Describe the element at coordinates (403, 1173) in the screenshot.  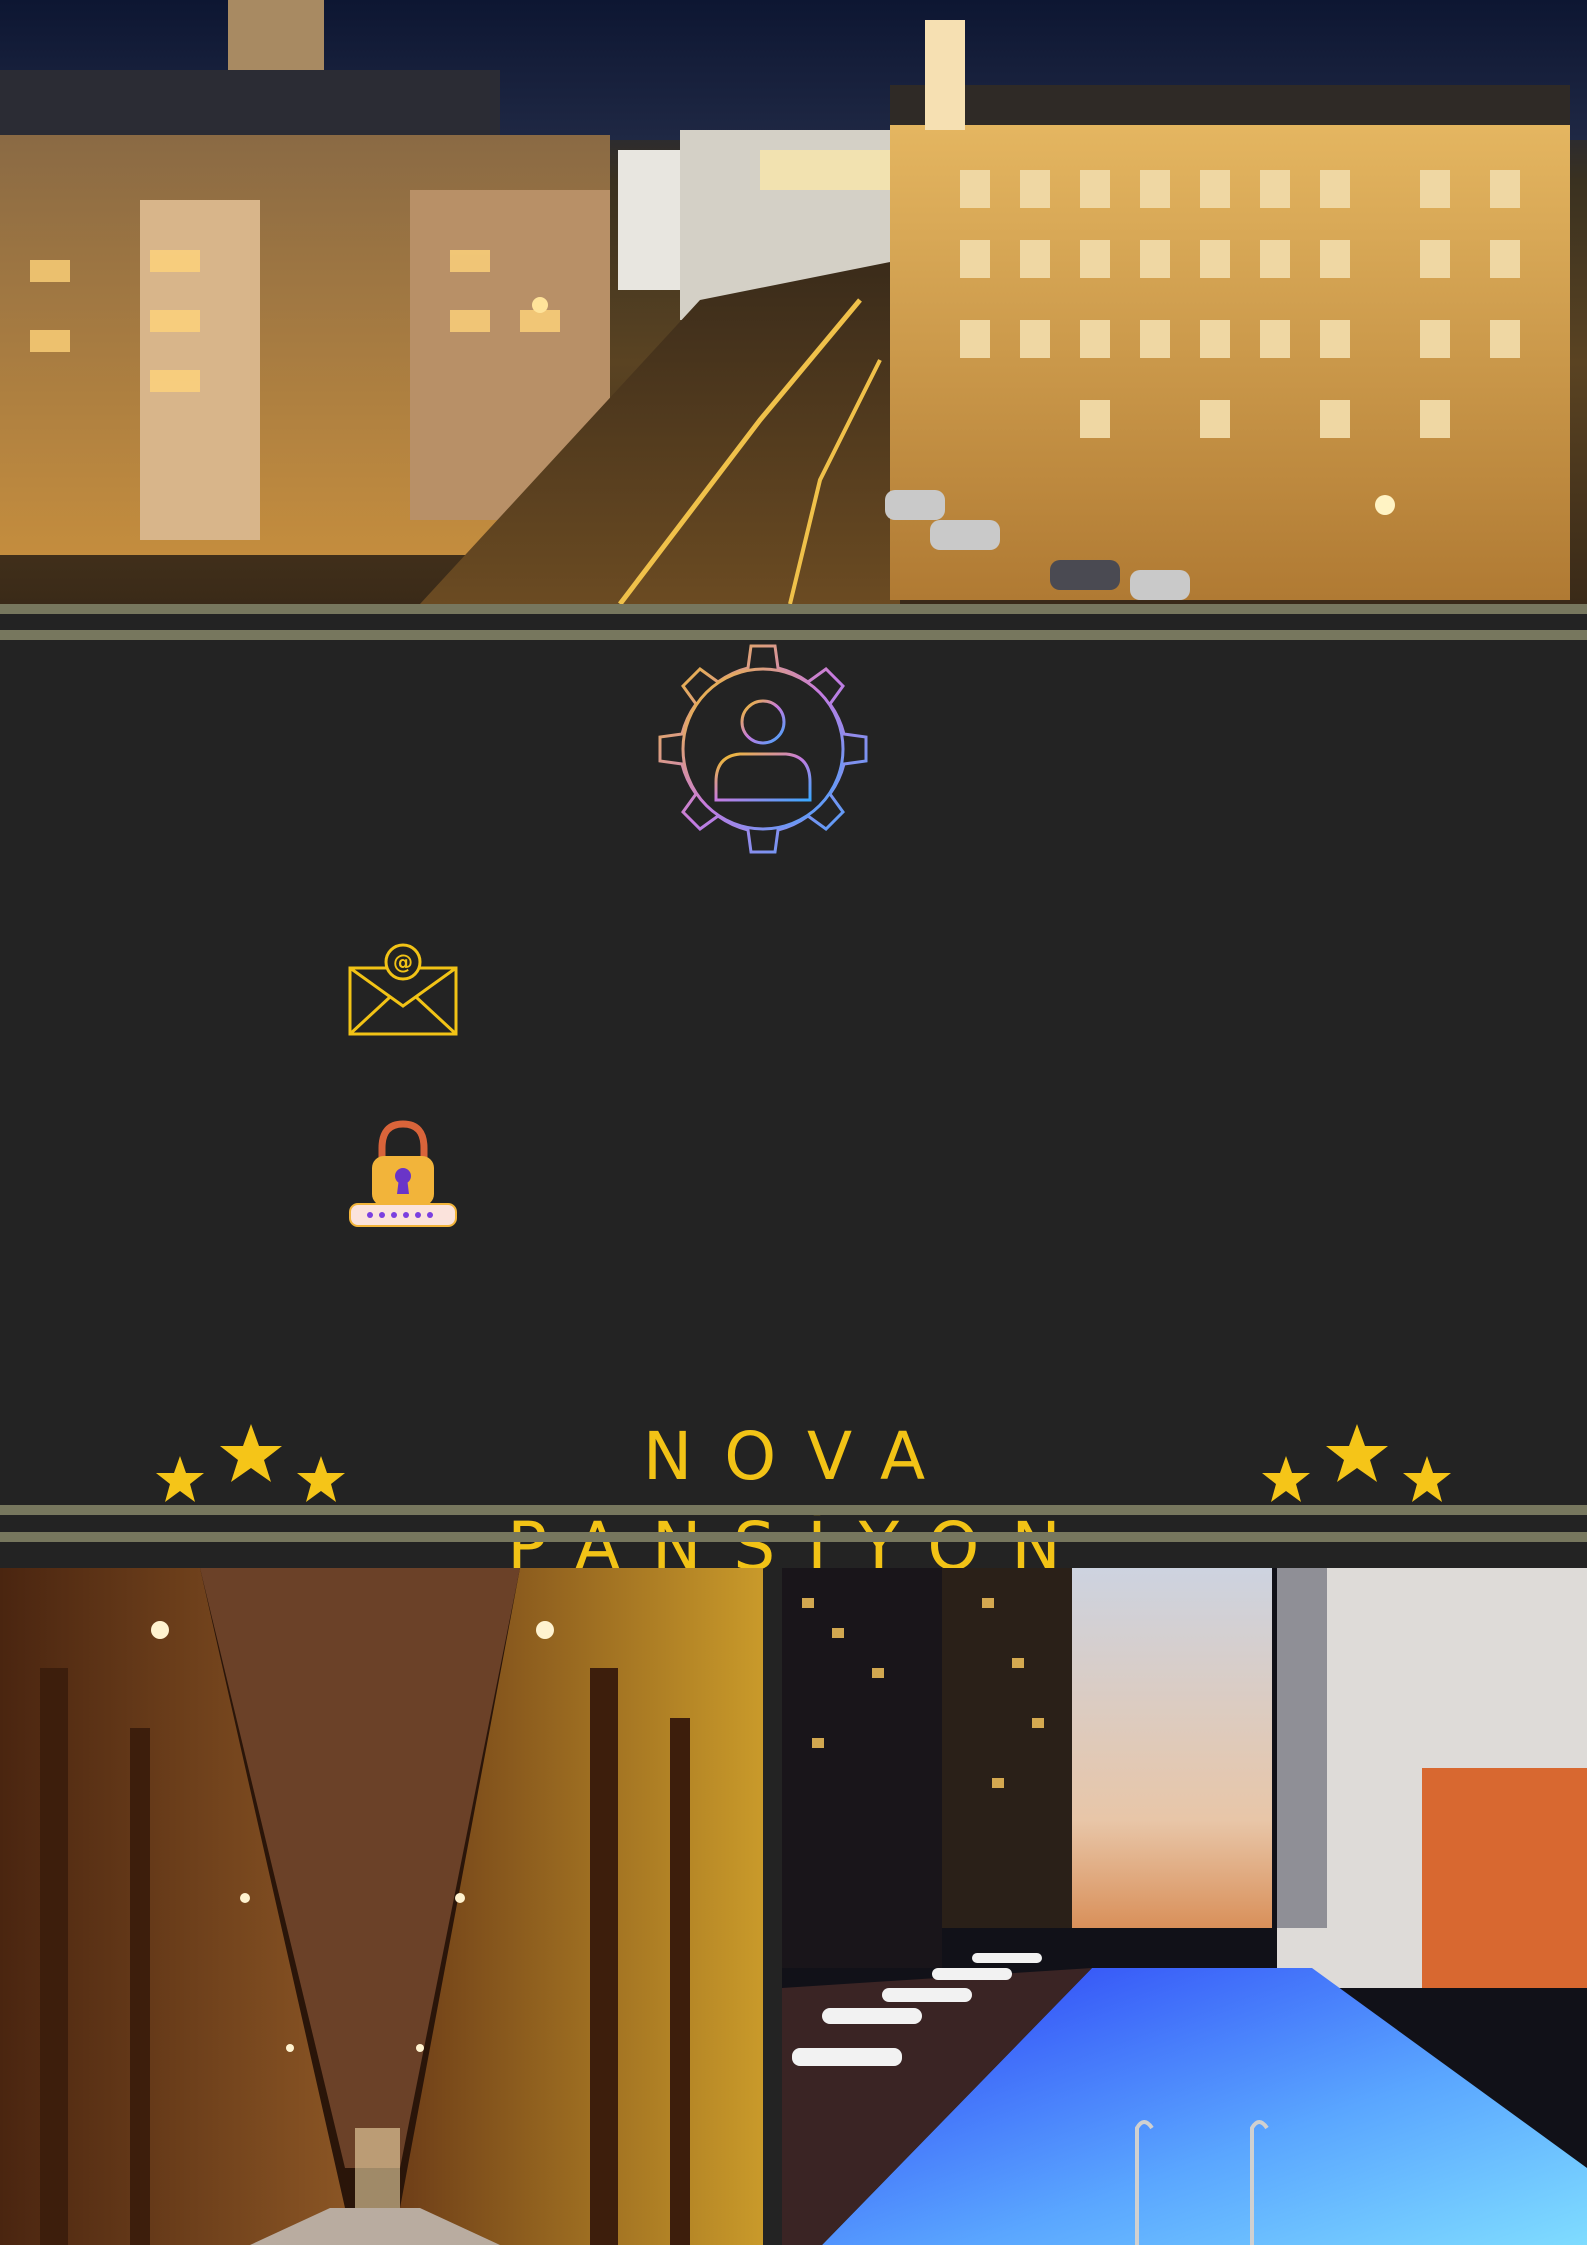
I see `padlock-password-icon` at that location.